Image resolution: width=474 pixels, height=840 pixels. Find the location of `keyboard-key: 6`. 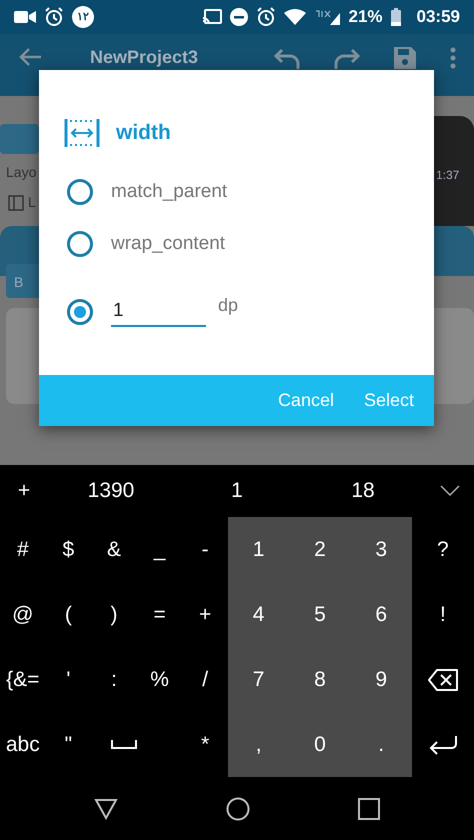

keyboard-key: 6 is located at coordinates (381, 614).